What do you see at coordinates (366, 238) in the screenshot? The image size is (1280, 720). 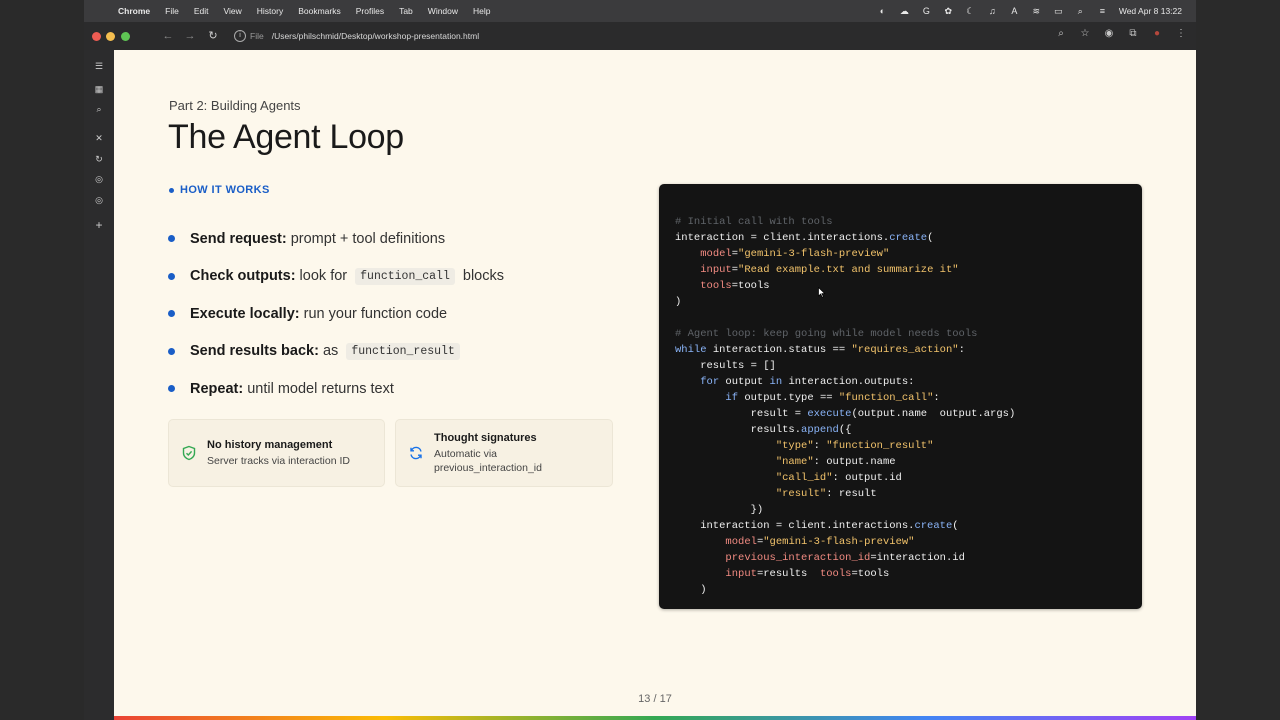 I see `step-text: prompt + tool definitions` at bounding box center [366, 238].